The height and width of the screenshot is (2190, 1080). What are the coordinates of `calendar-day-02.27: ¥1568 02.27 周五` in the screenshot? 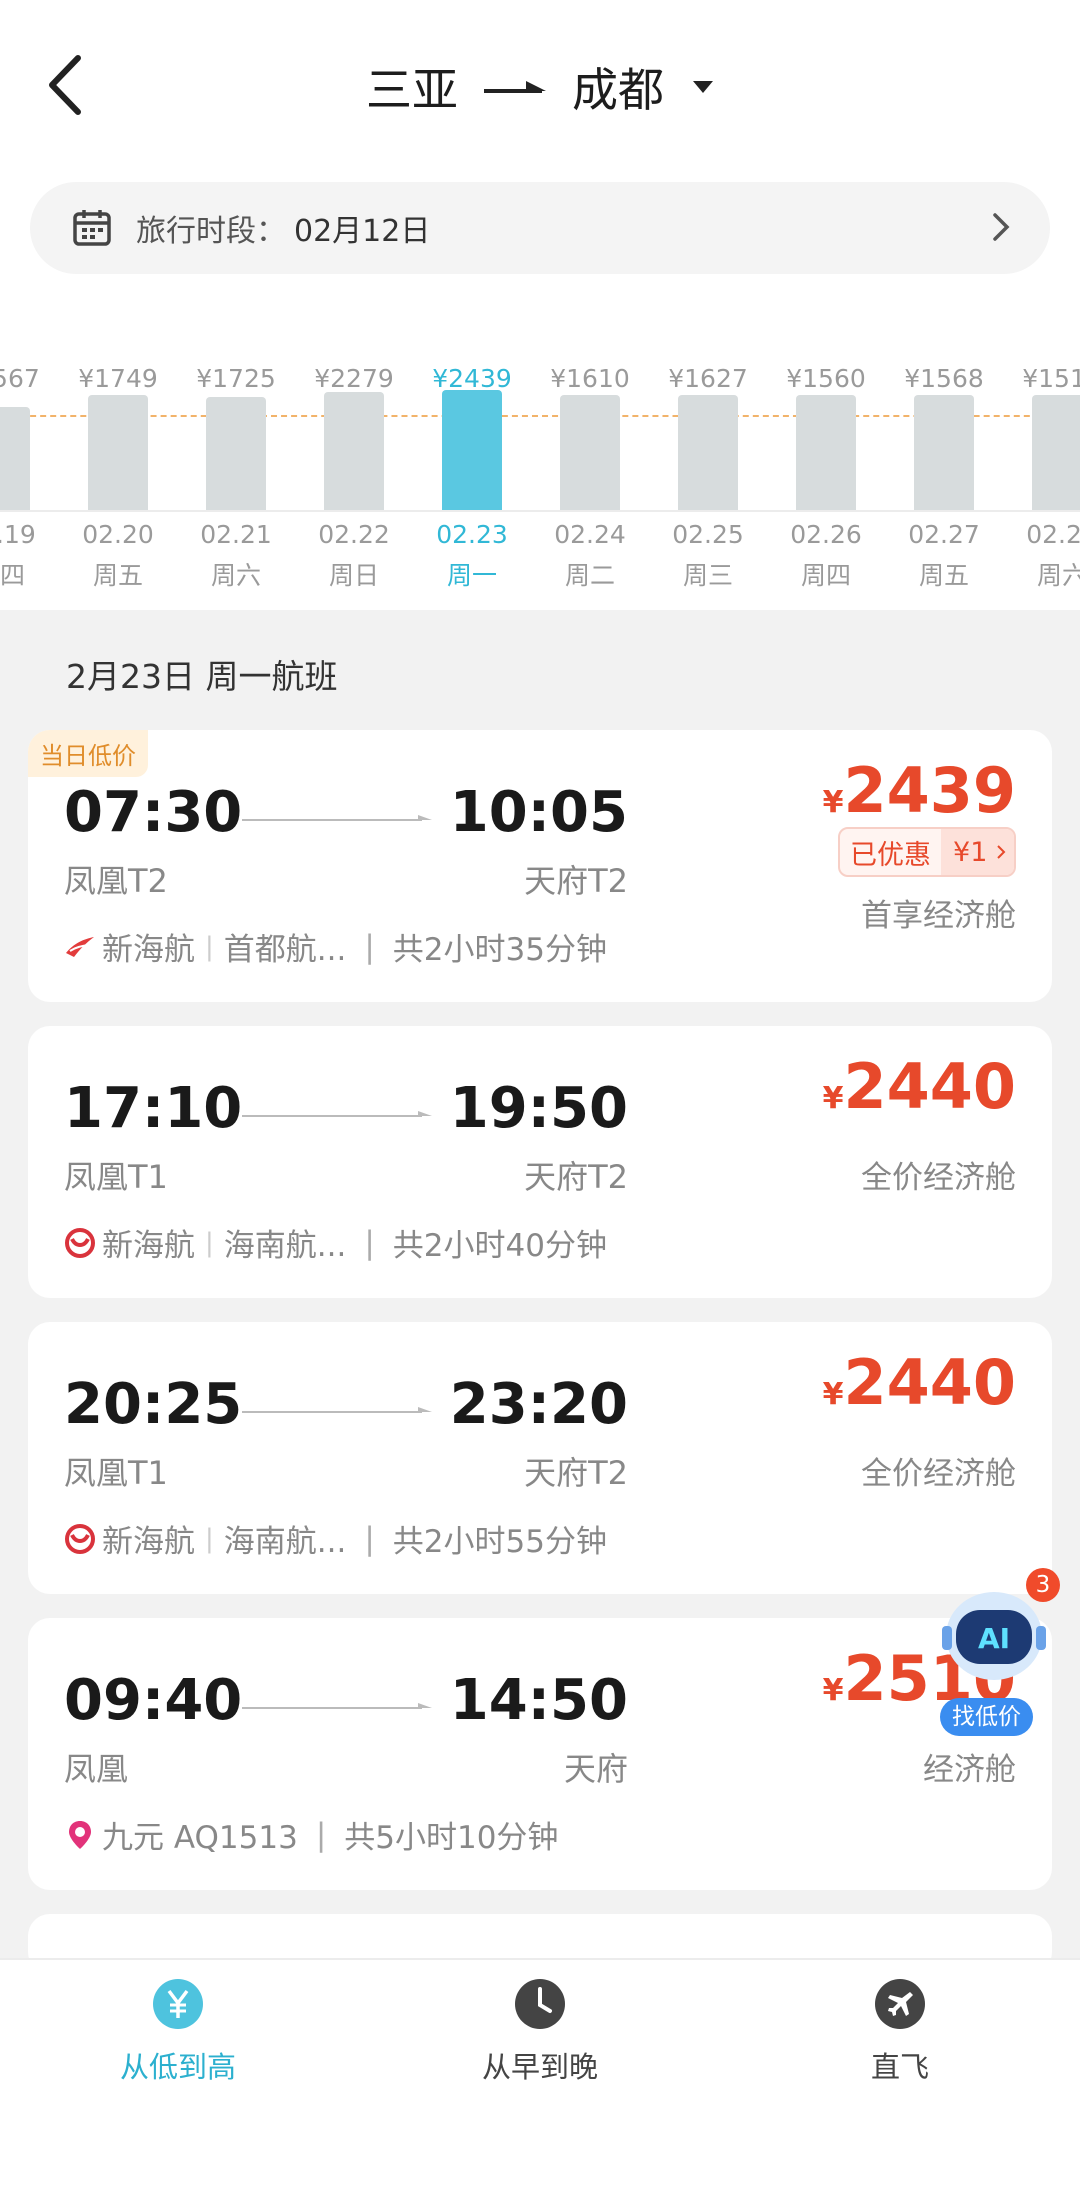 It's located at (944, 480).